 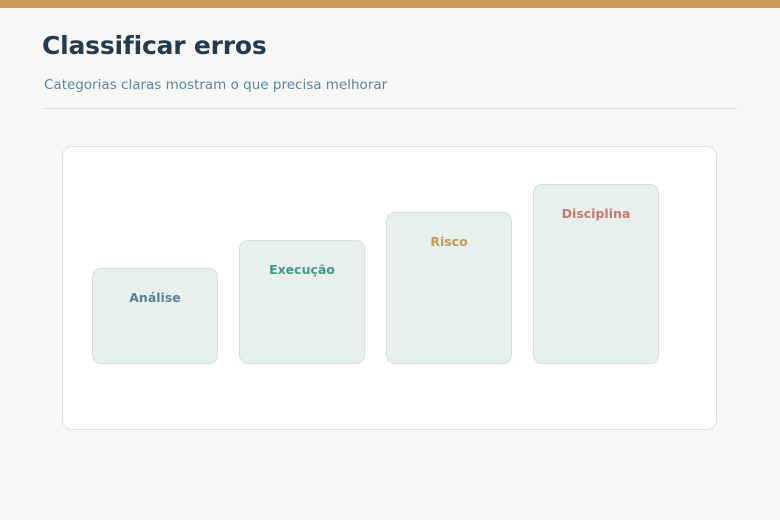 I want to click on category-block-disciplina: Disciplina, so click(x=596, y=274).